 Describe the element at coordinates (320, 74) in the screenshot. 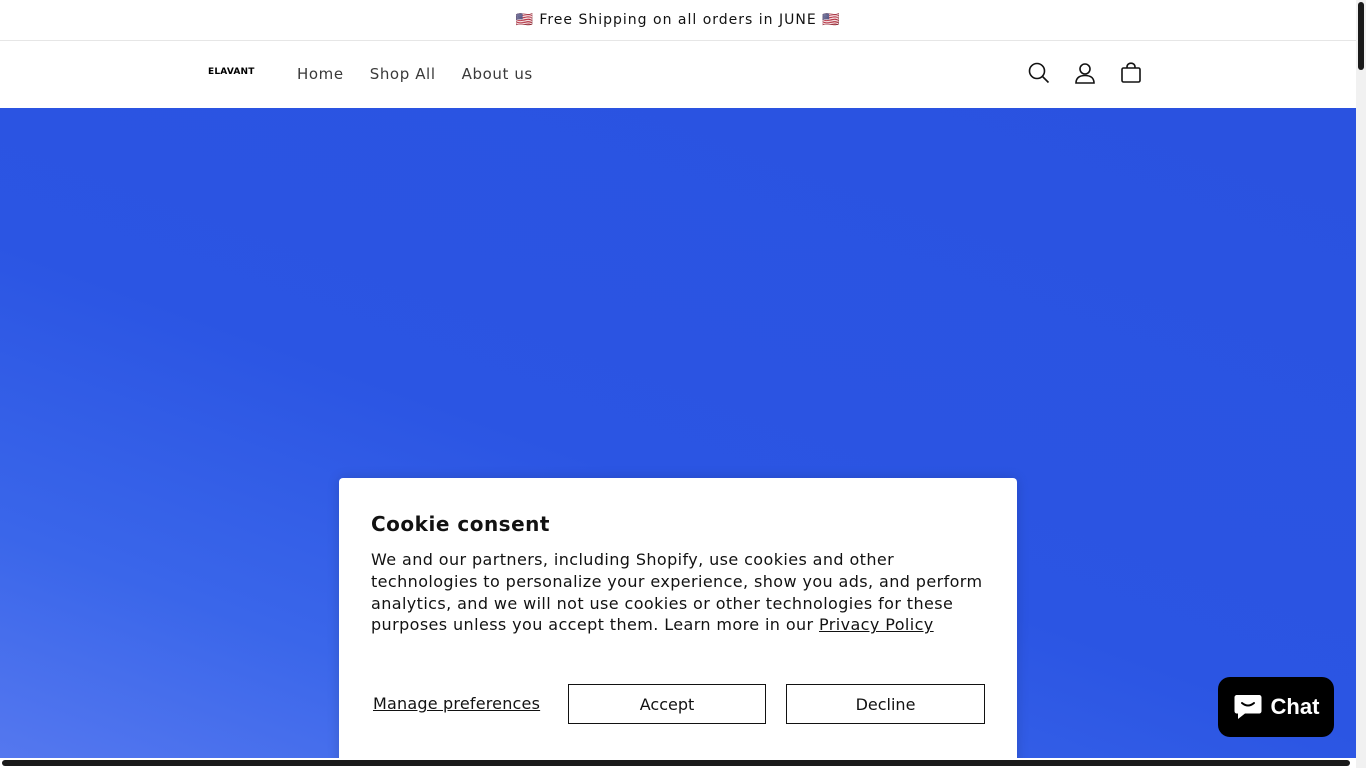

I see `nav-home: Home` at that location.